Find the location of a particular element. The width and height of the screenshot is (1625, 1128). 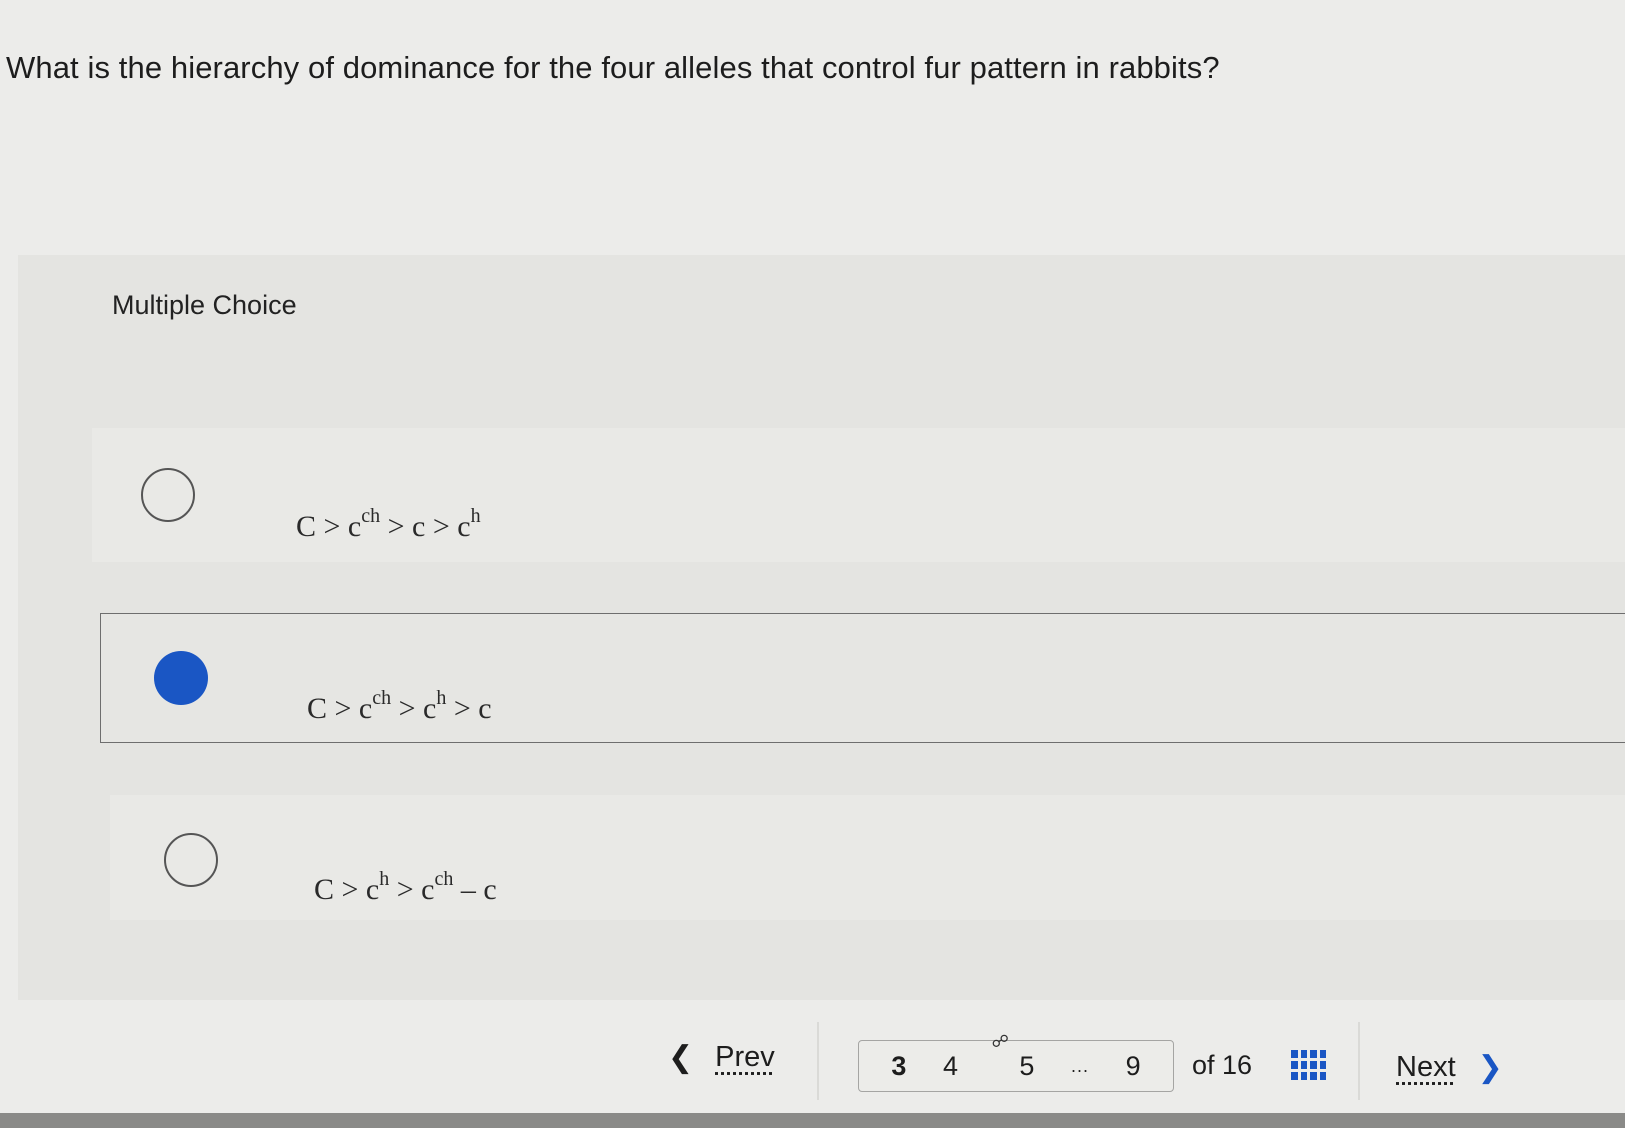

page-link-3: 3 is located at coordinates (898, 1066).